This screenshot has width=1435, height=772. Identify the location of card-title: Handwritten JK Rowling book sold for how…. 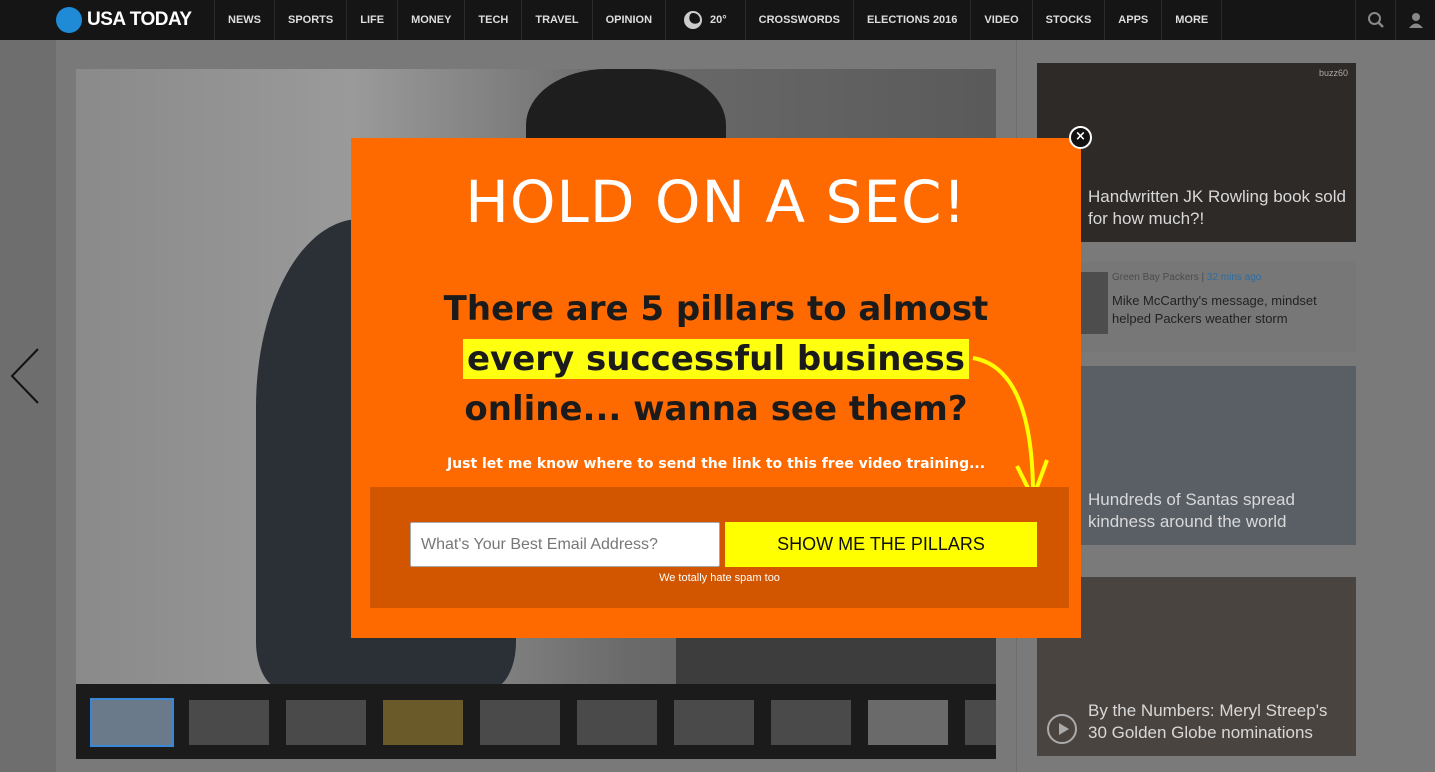
(1217, 207).